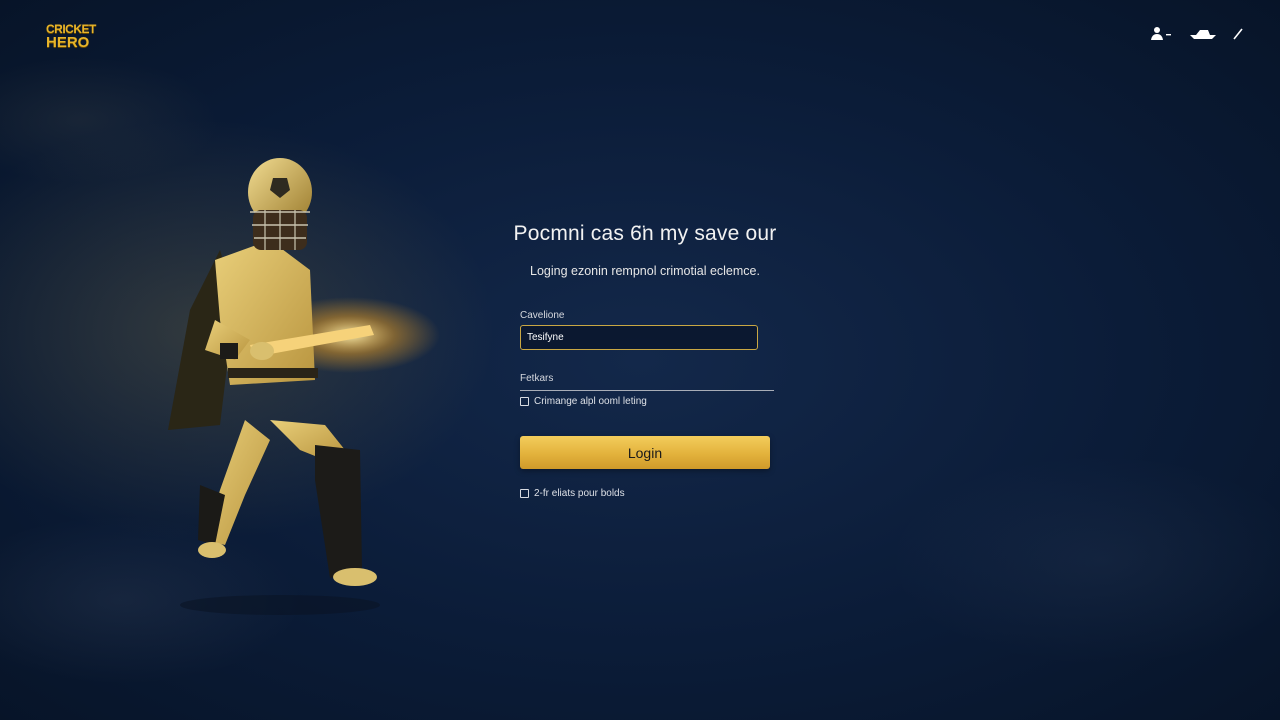 The image size is (1280, 720). What do you see at coordinates (68, 42) in the screenshot?
I see `logo-line-2: HERO` at bounding box center [68, 42].